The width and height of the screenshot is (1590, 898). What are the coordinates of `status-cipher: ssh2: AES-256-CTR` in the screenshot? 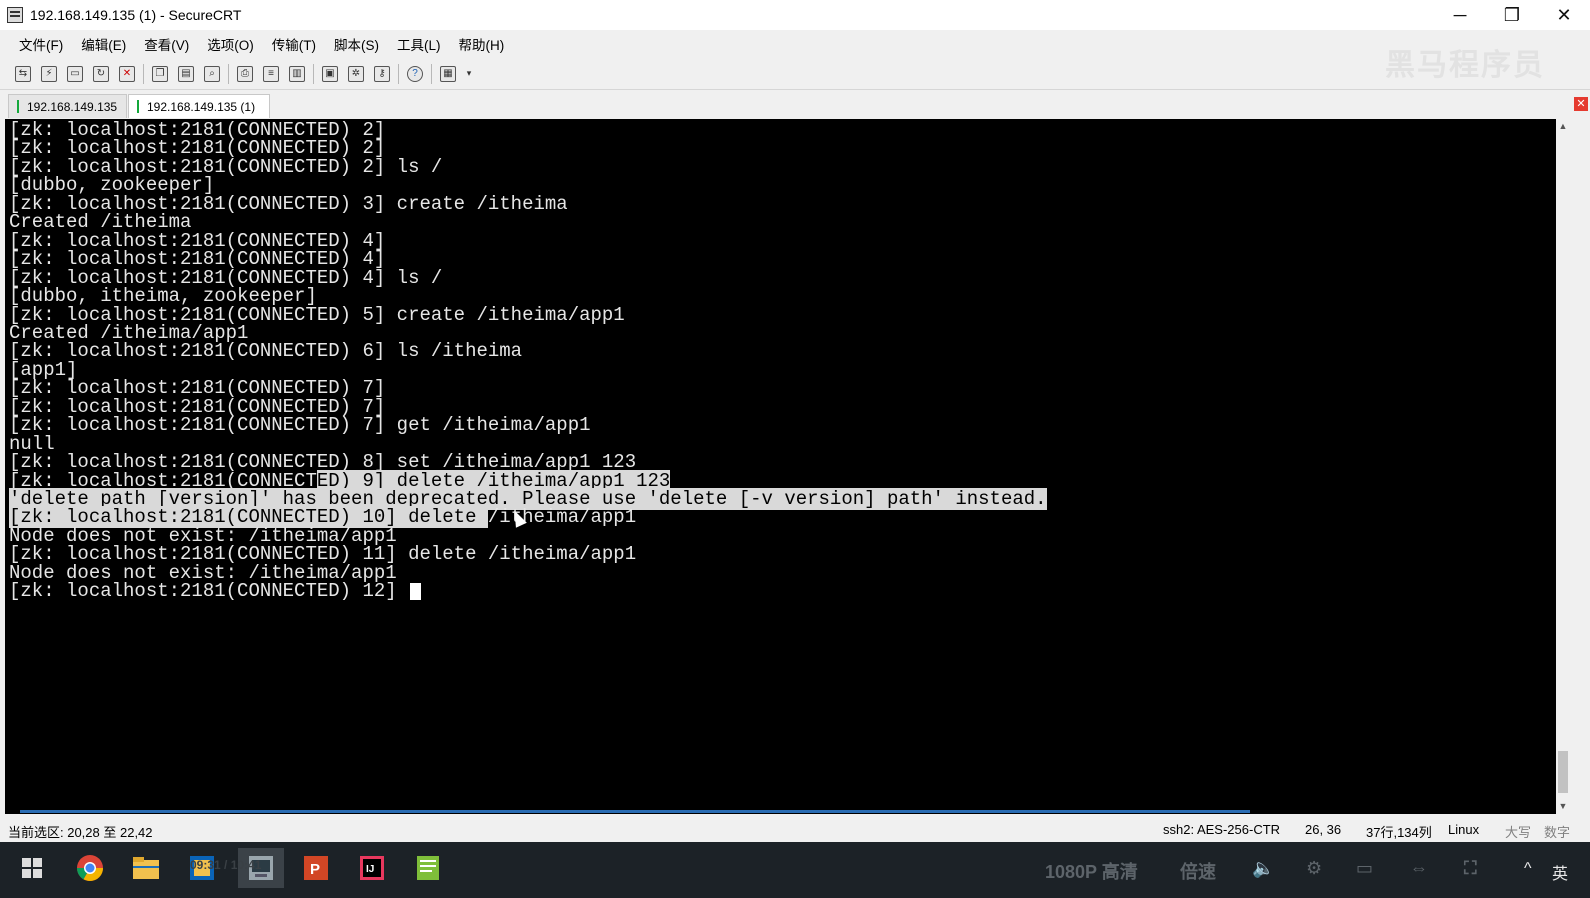 It's located at (1222, 829).